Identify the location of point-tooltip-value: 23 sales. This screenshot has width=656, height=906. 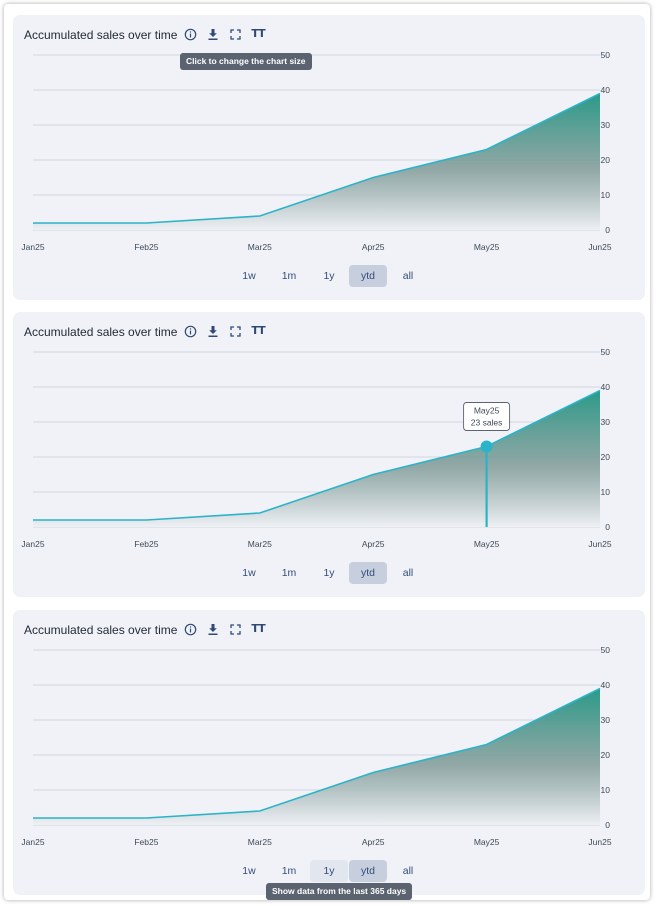
(487, 423).